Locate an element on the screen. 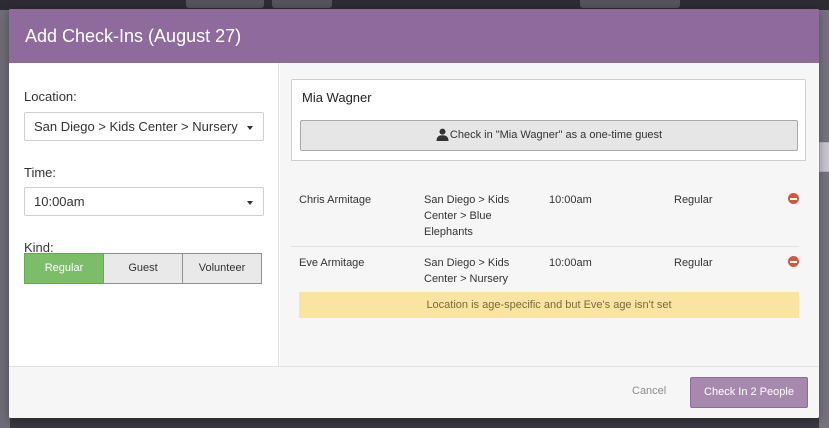 This screenshot has height=428, width=829. location-select-value: San Diego > Kids Center > Nursery is located at coordinates (136, 126).